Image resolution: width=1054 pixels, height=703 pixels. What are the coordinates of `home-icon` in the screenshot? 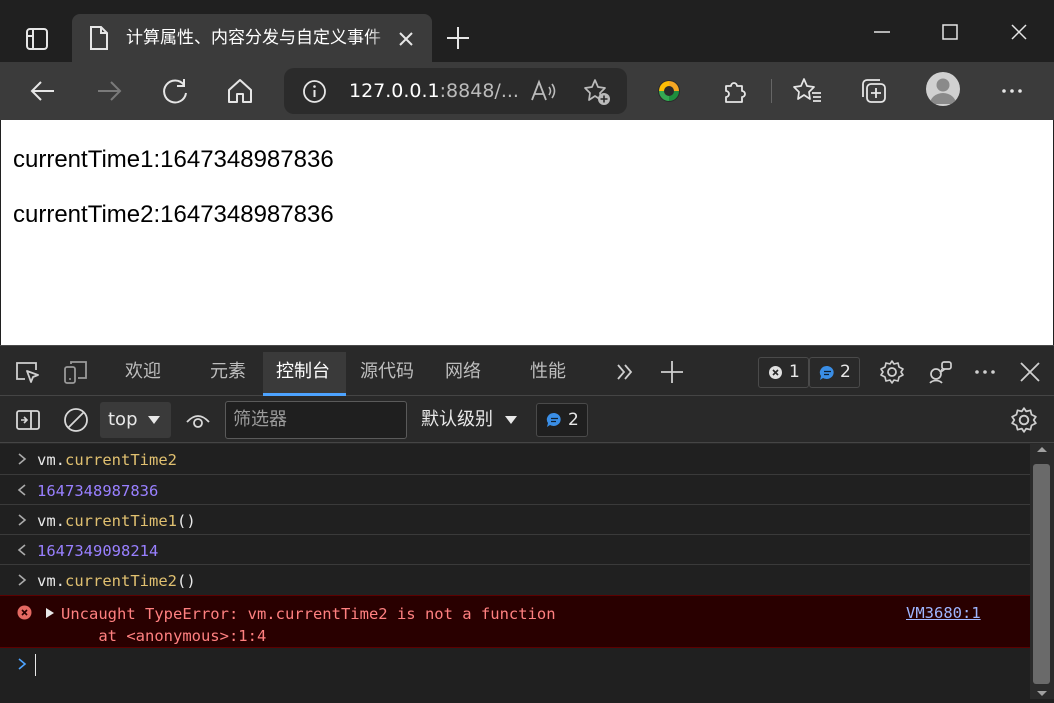 It's located at (240, 91).